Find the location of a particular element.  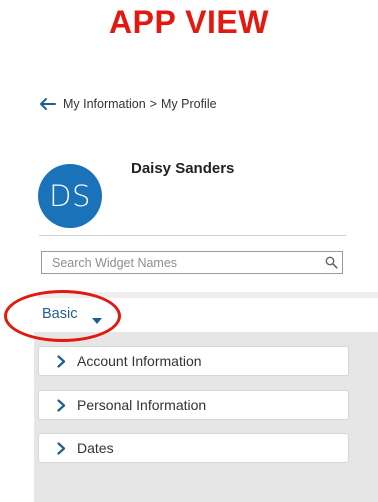

section-account-information: Account Information is located at coordinates (193, 361).